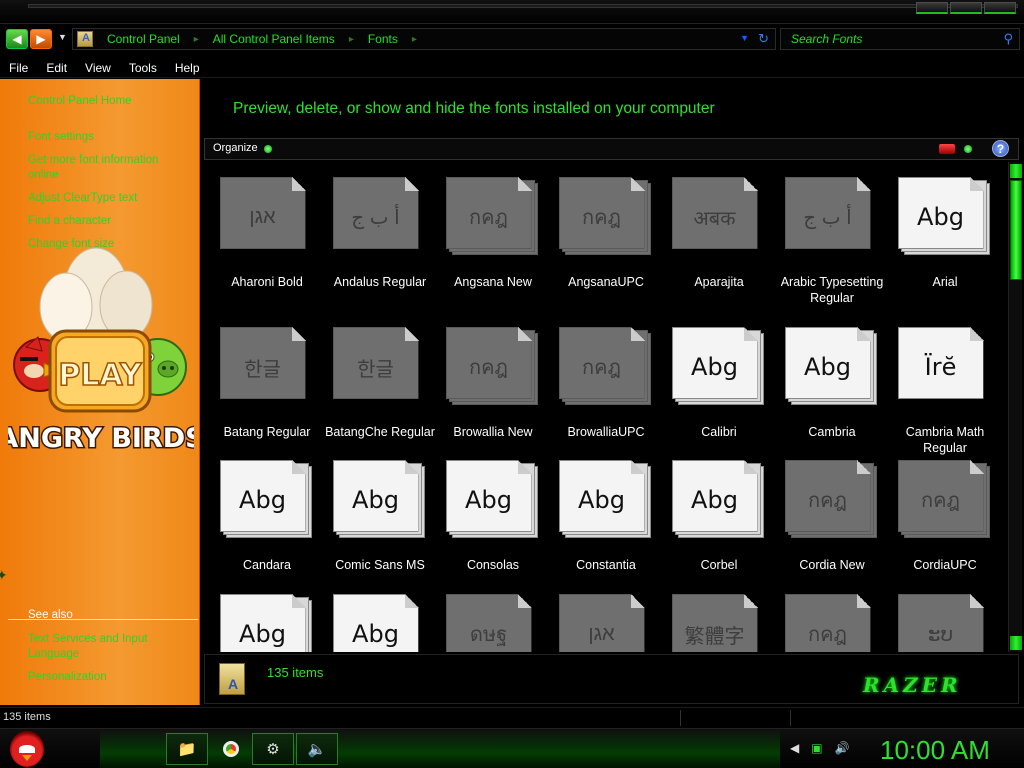 This screenshot has height=768, width=1024. Describe the element at coordinates (832, 383) in the screenshot. I see `font-tile: Abg Cambria` at that location.